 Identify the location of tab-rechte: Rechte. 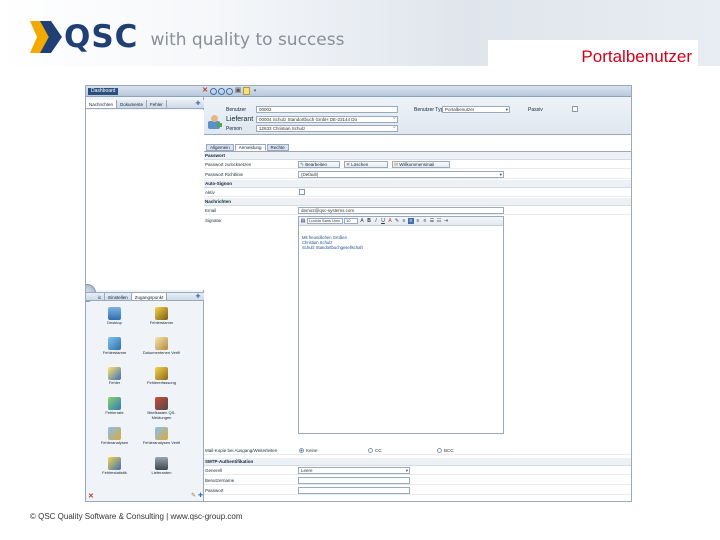
(277, 147).